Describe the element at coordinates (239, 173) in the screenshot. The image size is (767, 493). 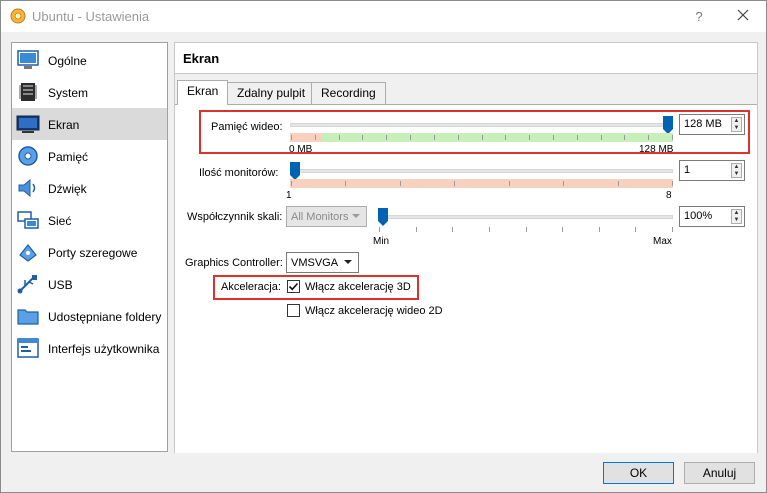
I see `monitors-label: Ilość monitorów:` at that location.